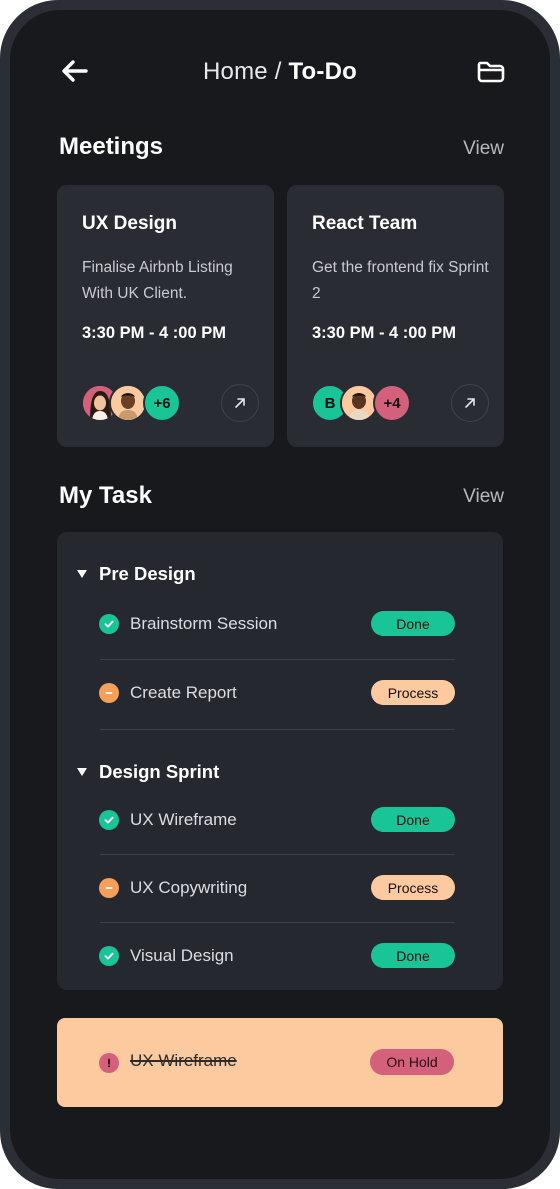 The image size is (560, 1189). What do you see at coordinates (412, 1062) in the screenshot?
I see `status-badge: On Hold` at bounding box center [412, 1062].